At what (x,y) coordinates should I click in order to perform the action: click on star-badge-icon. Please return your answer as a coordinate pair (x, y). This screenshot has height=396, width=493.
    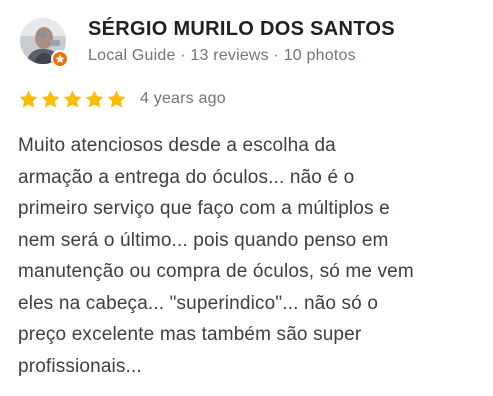
    Looking at the image, I should click on (60, 58).